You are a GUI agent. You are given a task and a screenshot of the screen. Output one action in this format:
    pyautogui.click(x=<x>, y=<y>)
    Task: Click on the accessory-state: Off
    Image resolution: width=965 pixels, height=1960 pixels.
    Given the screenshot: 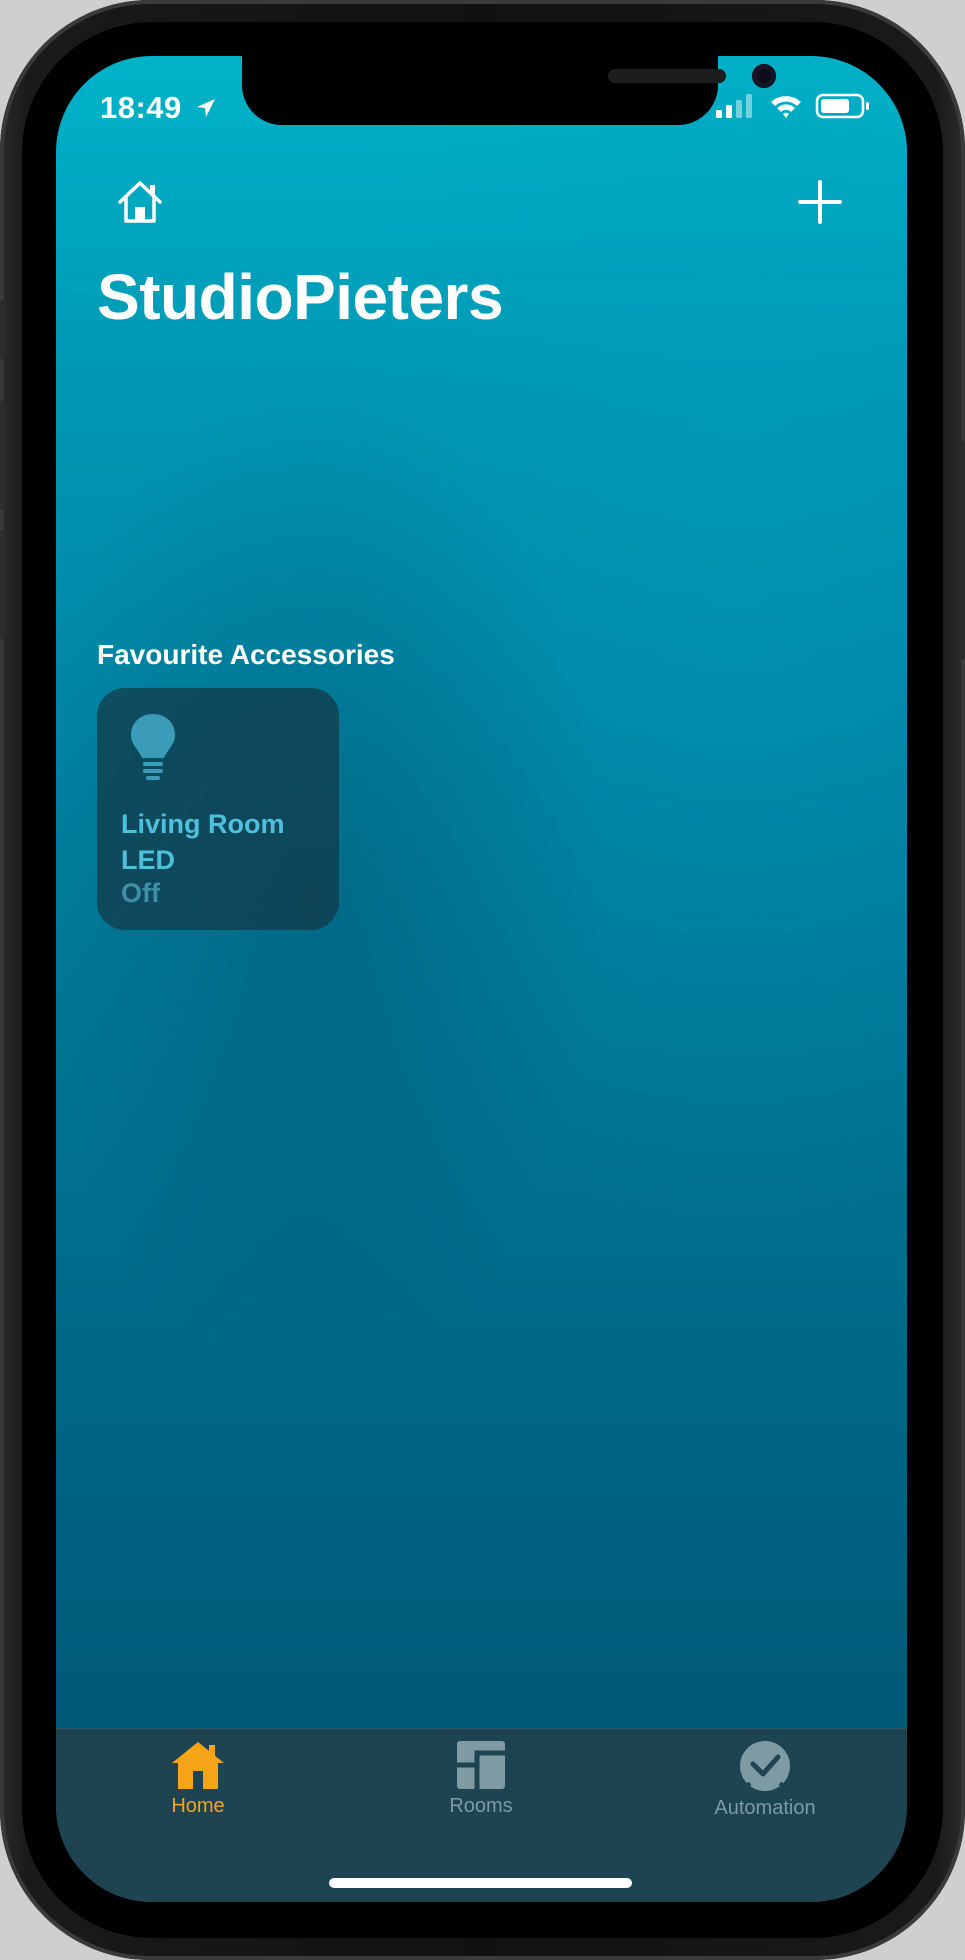 What is the action you would take?
    pyautogui.click(x=140, y=893)
    